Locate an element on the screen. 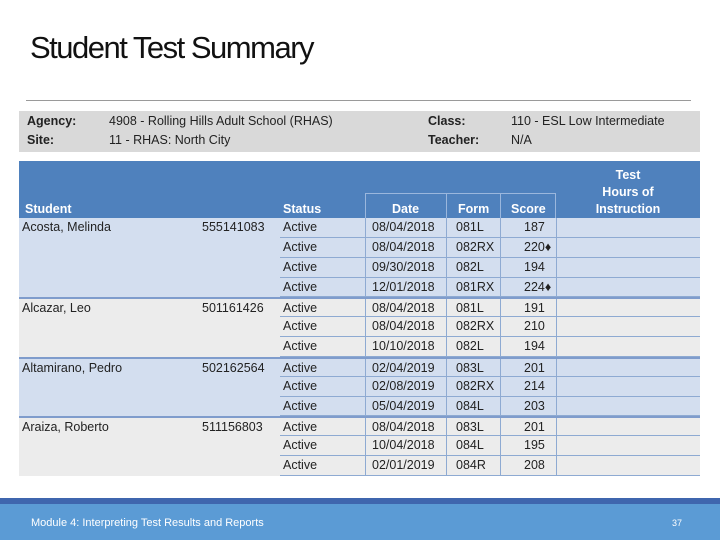 Image resolution: width=720 pixels, height=540 pixels. cell-id: 511156803 is located at coordinates (232, 427).